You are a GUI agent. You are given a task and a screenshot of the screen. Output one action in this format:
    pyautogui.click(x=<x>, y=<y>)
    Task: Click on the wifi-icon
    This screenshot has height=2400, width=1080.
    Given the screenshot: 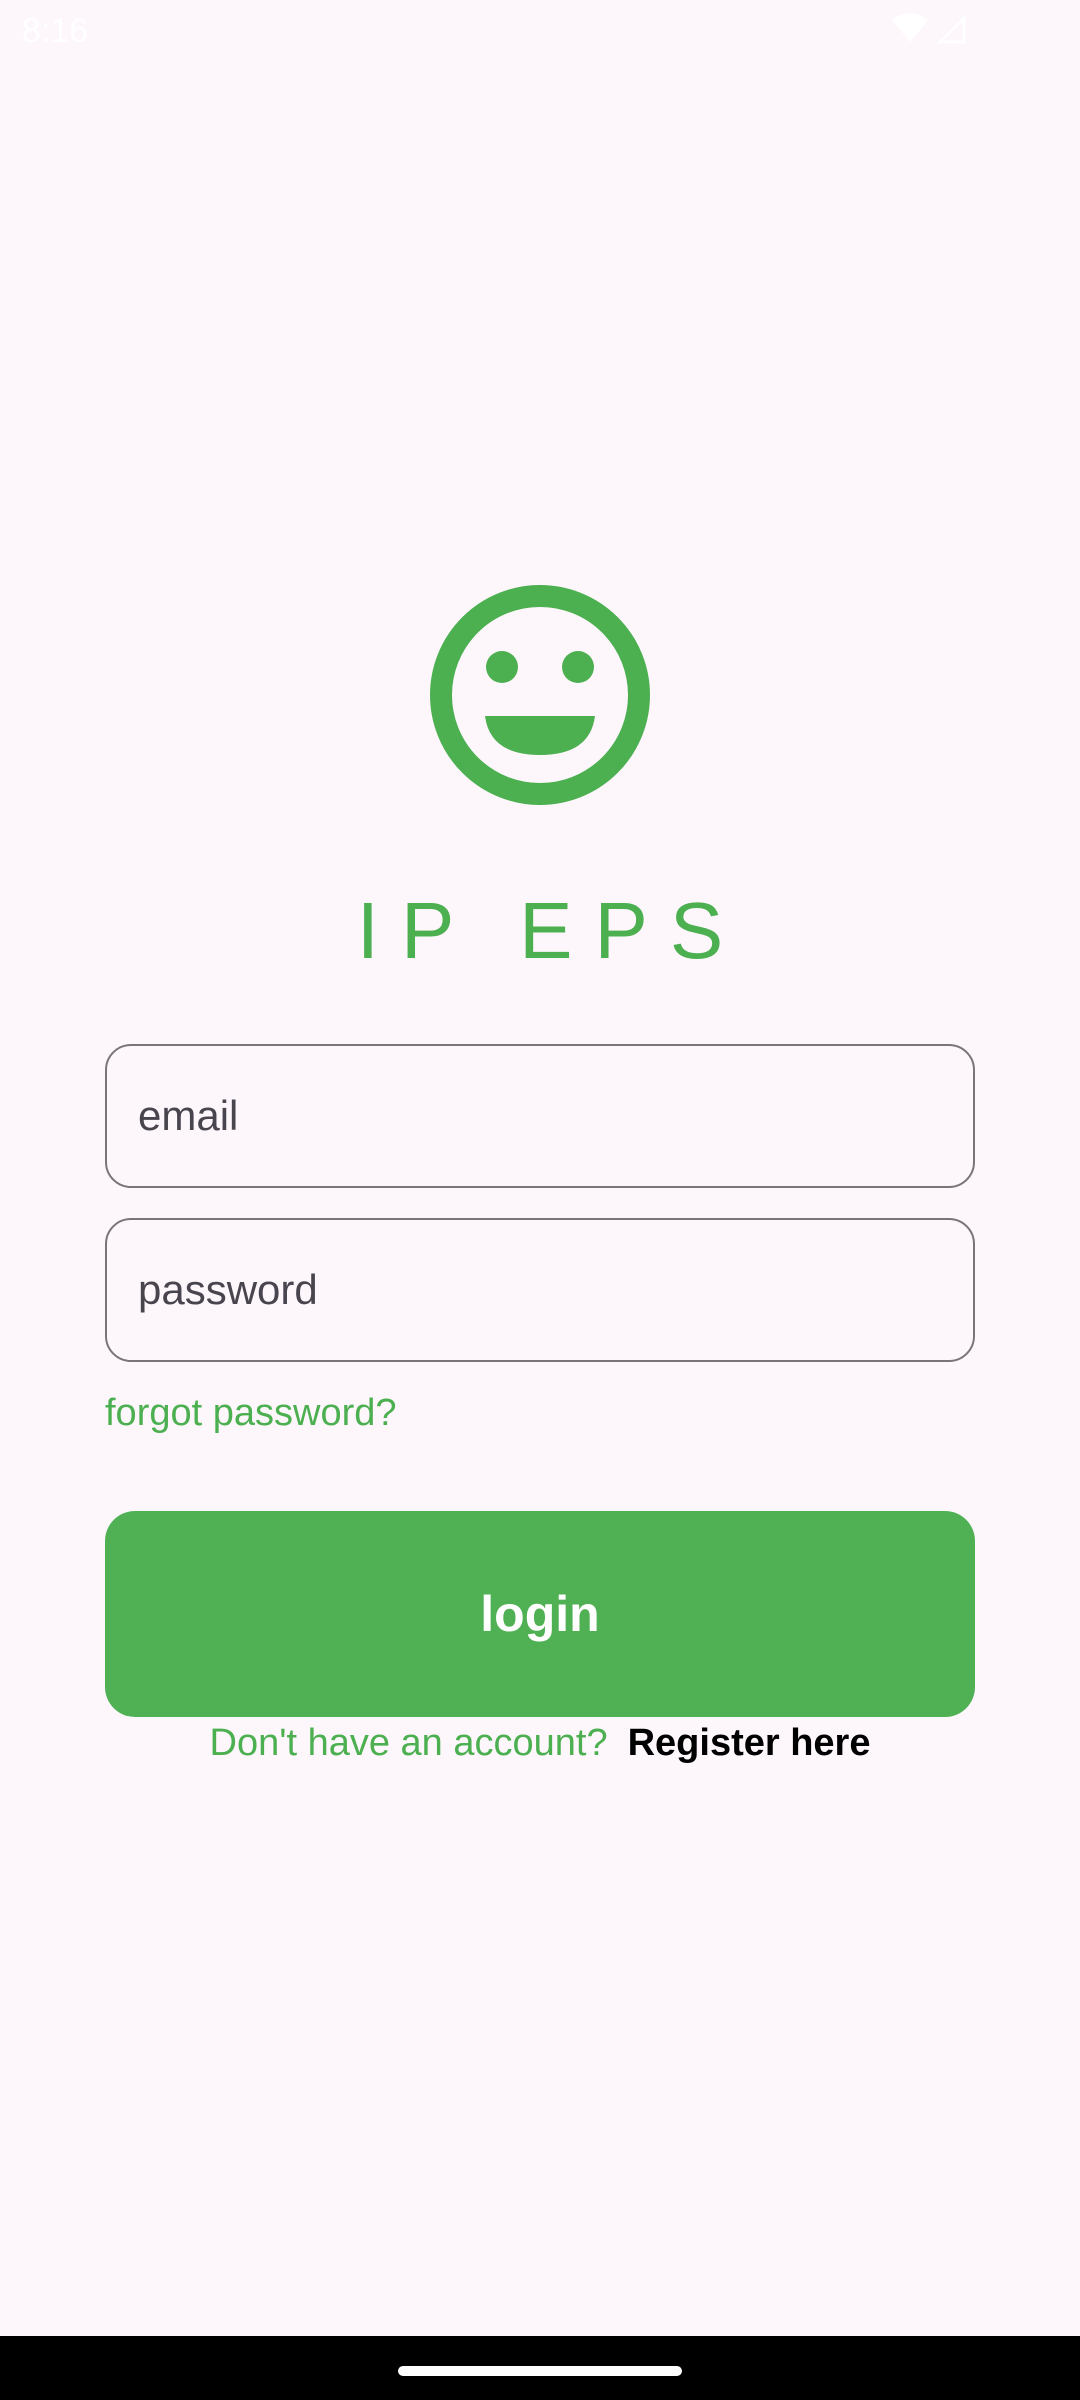 What is the action you would take?
    pyautogui.click(x=910, y=27)
    